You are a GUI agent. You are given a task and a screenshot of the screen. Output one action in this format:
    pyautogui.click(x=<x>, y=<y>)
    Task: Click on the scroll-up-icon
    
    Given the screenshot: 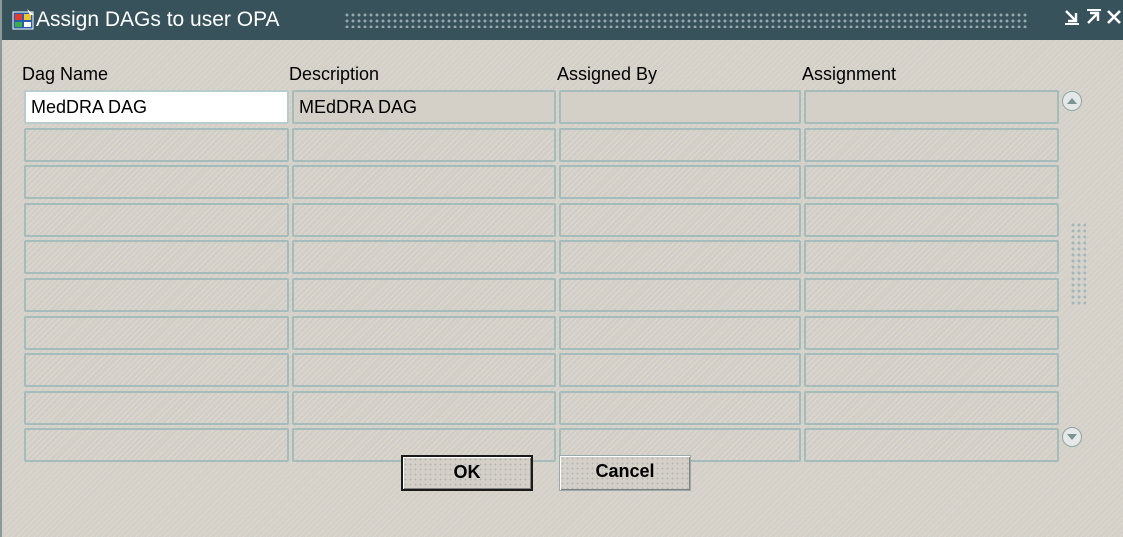 What is the action you would take?
    pyautogui.click(x=1072, y=101)
    